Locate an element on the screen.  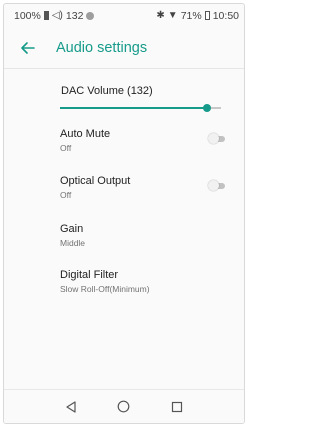
nav-recents-button is located at coordinates (177, 407).